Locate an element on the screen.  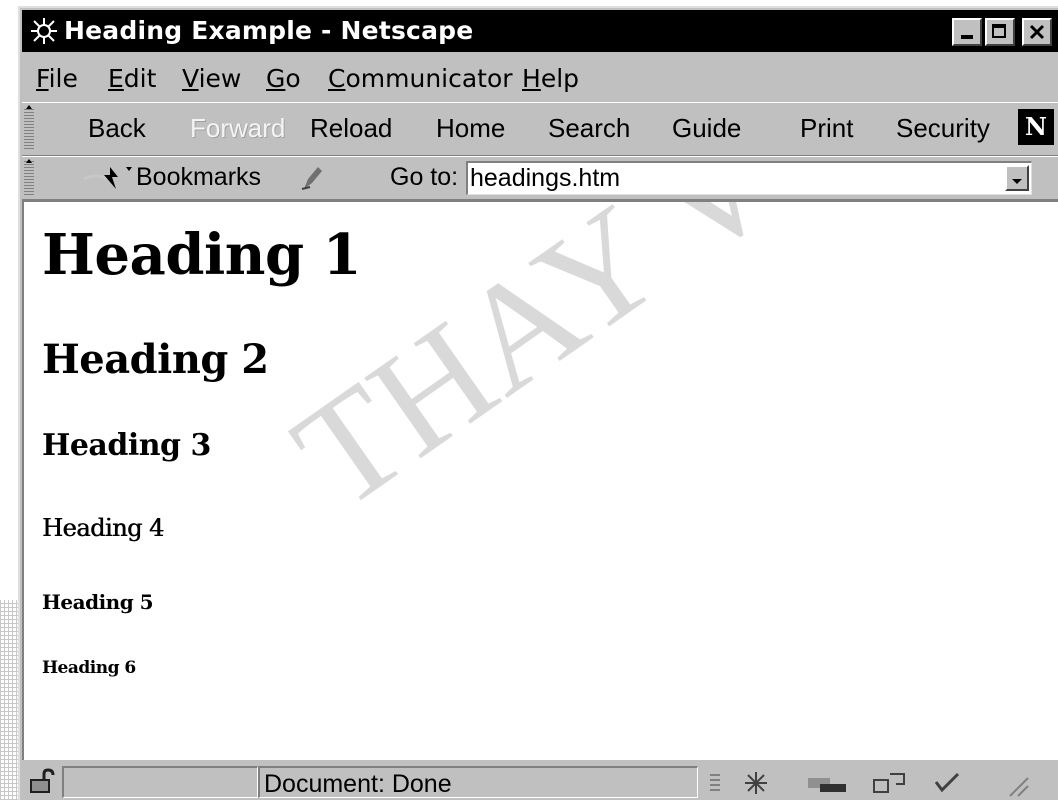
location-field is located at coordinates (749, 178).